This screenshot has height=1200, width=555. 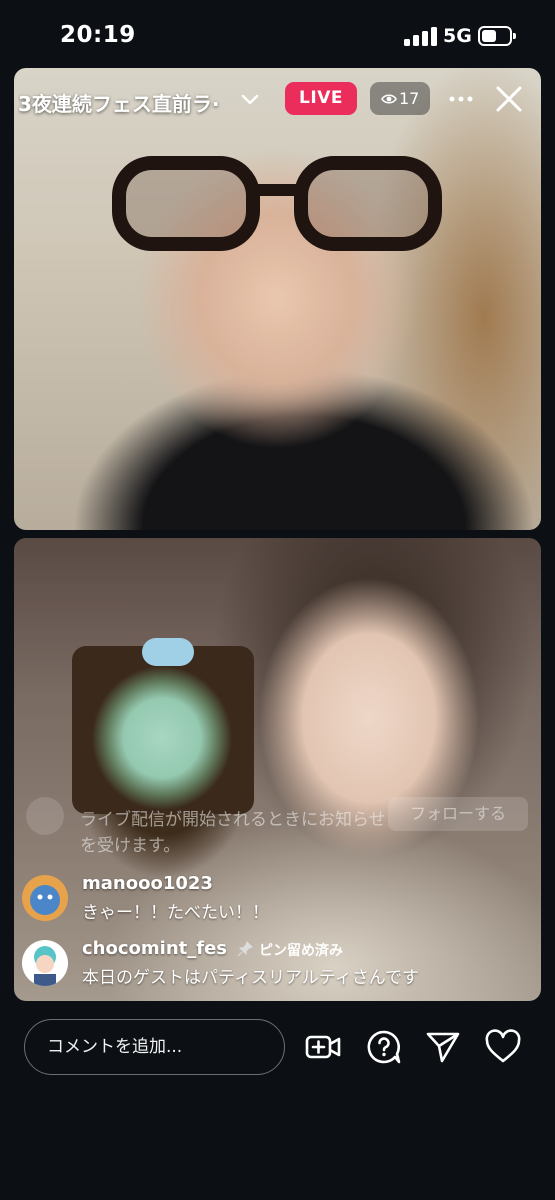 I want to click on add-video-icon, so click(x=323, y=1047).